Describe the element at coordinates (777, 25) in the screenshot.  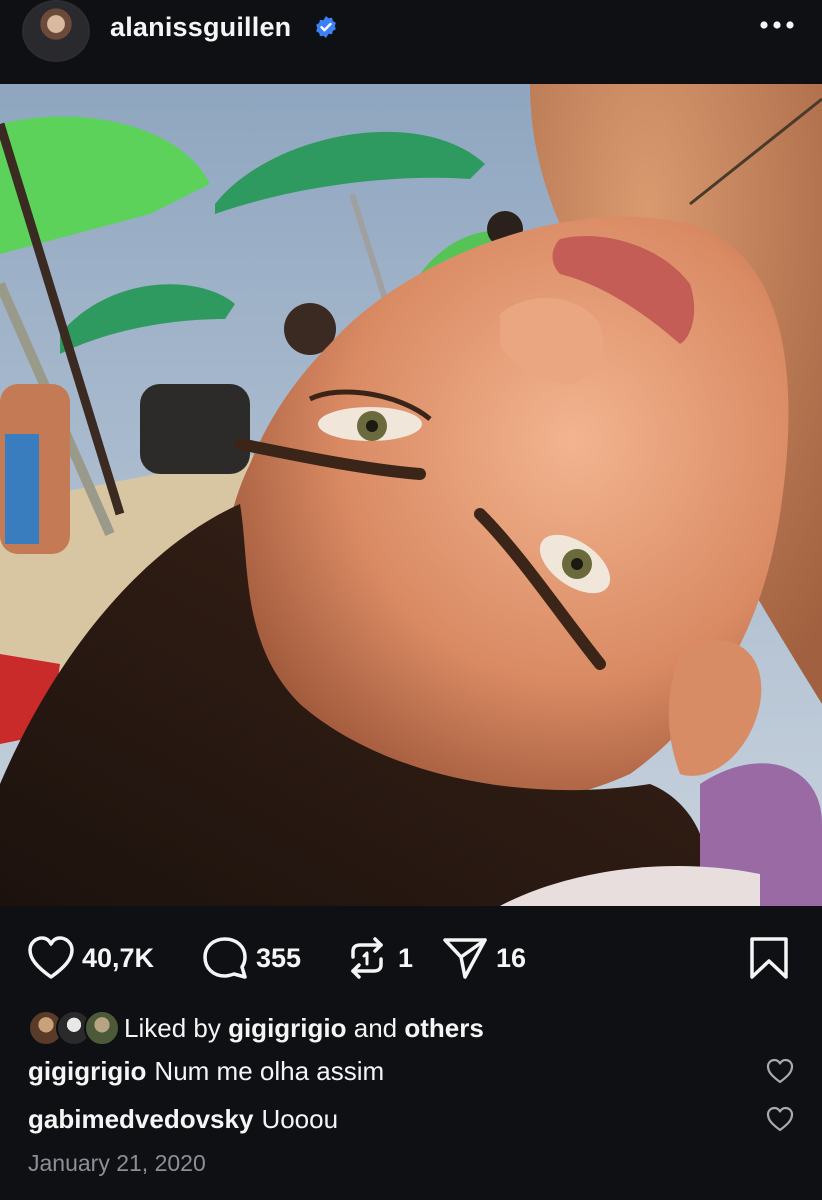
I see `more-options-icon` at that location.